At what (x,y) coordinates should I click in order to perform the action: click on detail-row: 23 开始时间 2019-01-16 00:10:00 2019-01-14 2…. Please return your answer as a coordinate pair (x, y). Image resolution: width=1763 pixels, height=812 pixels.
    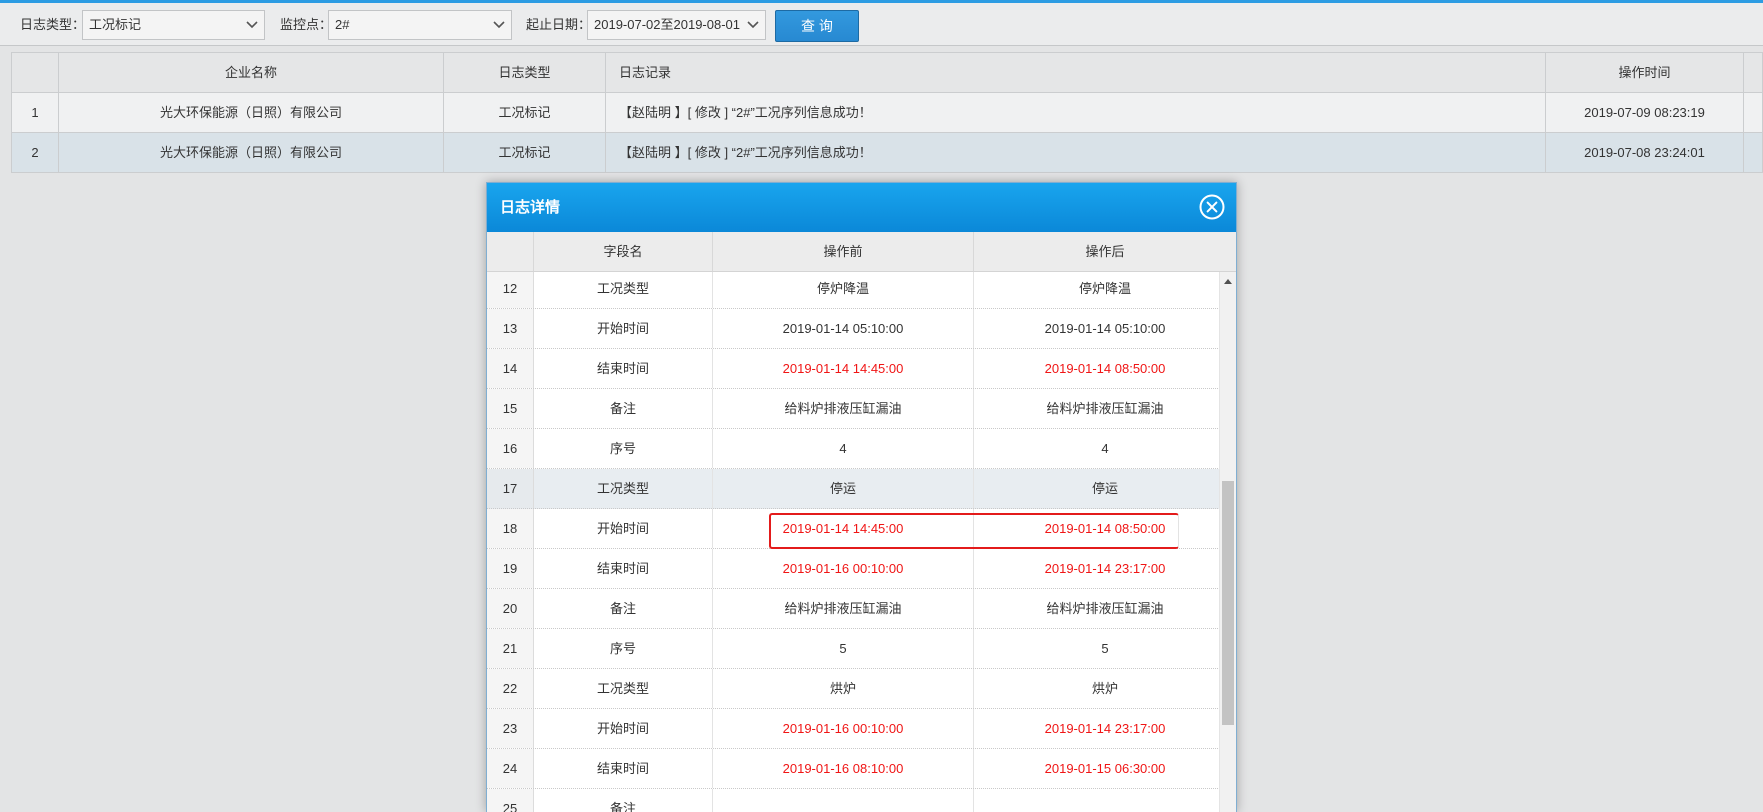
    Looking at the image, I should click on (861, 729).